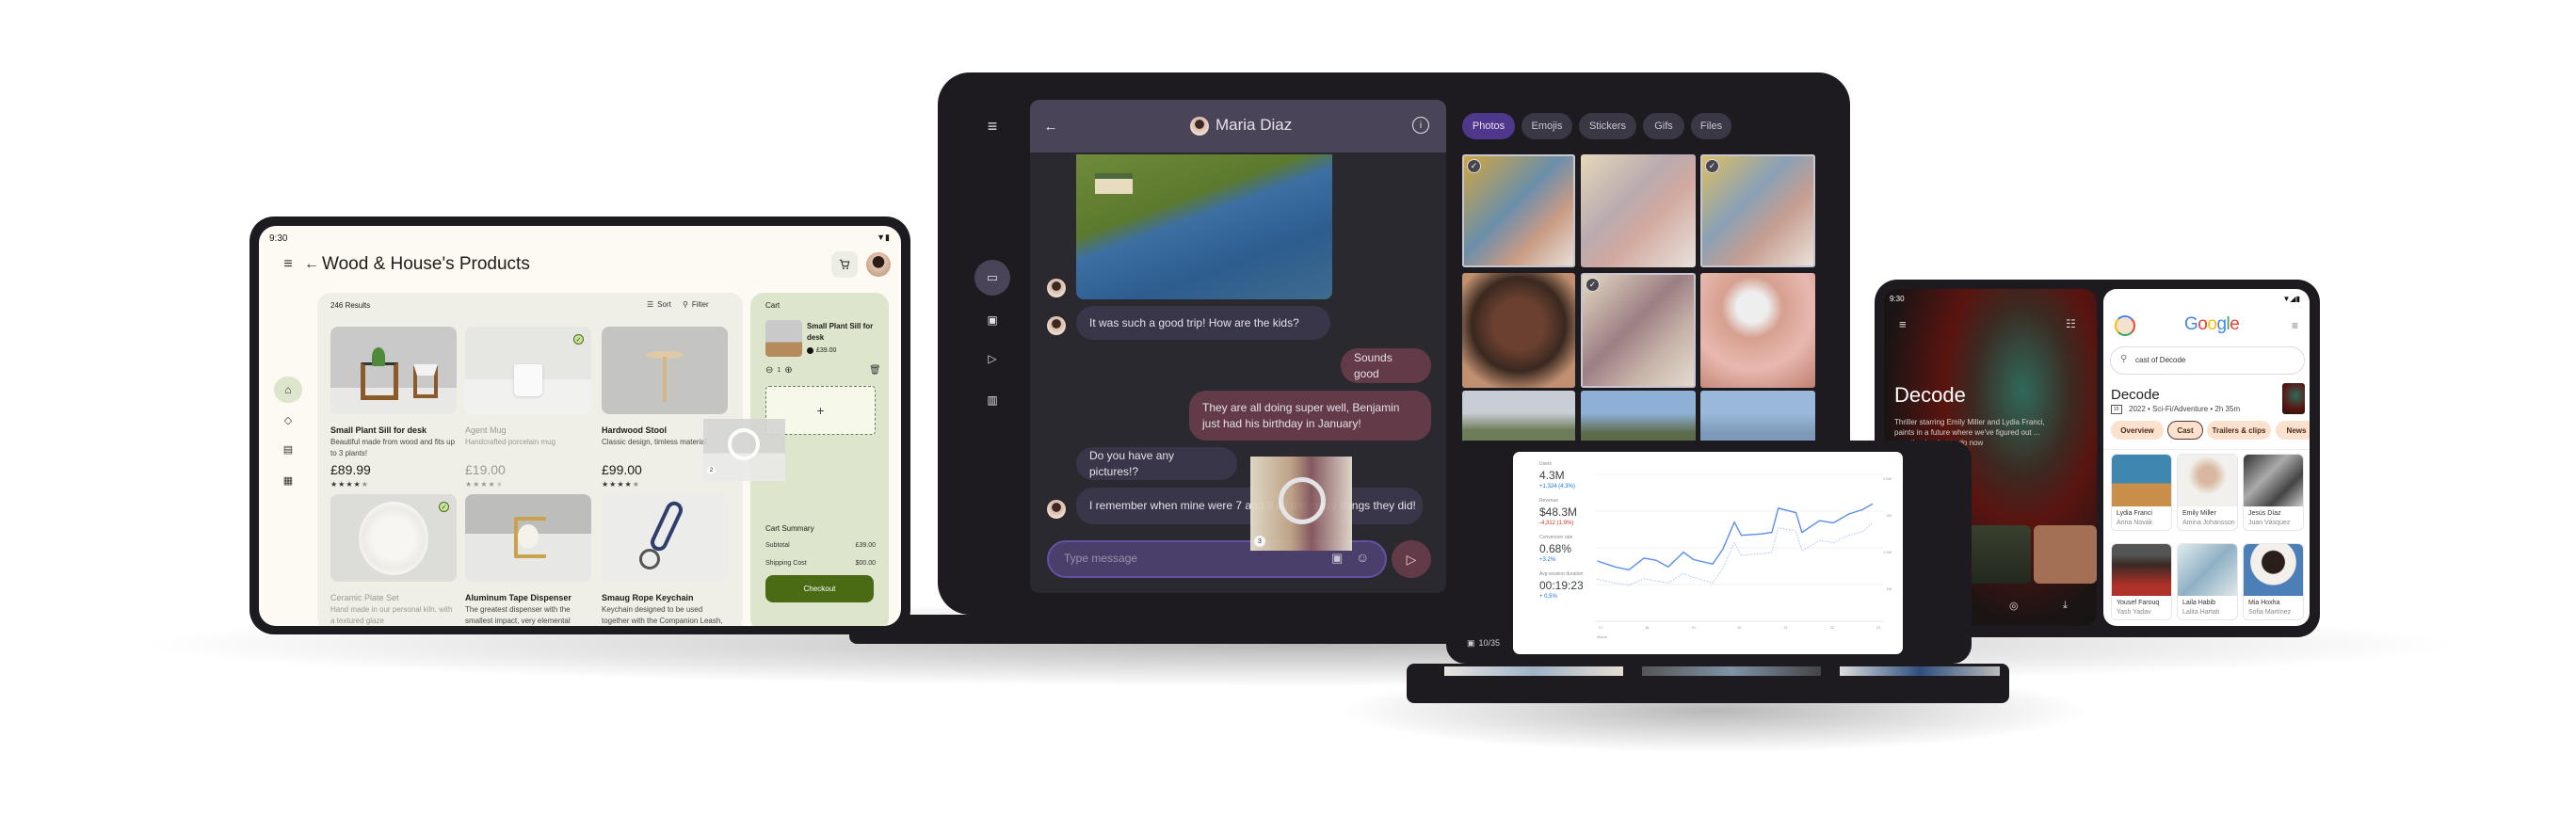 The height and width of the screenshot is (834, 2576). What do you see at coordinates (378, 430) in the screenshot?
I see `product-name: Small Plant Sill for desk` at bounding box center [378, 430].